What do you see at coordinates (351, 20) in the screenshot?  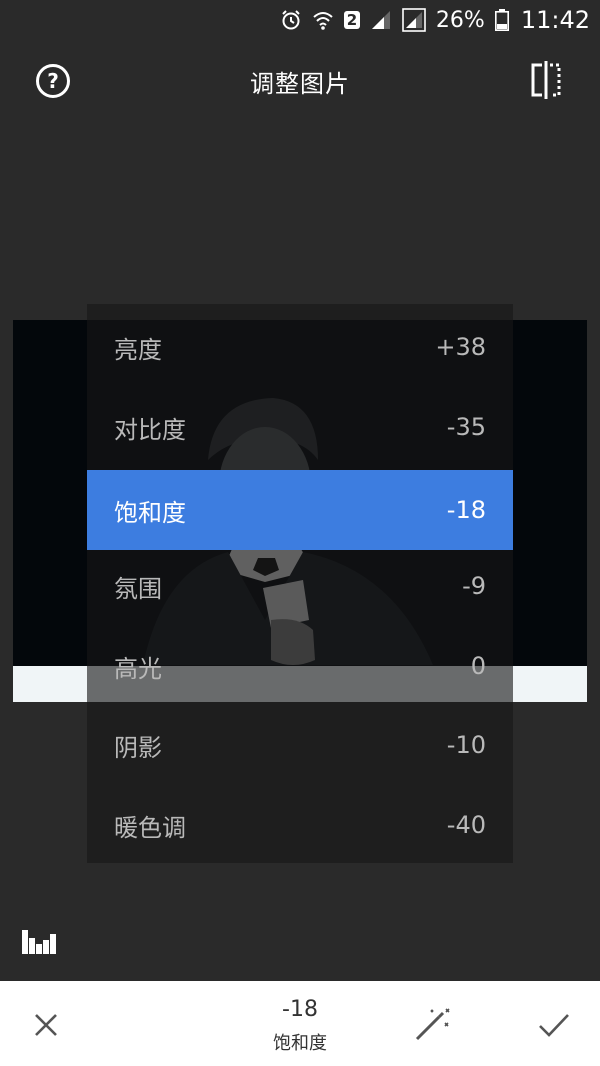 I see `sim-slot-badge: 2` at bounding box center [351, 20].